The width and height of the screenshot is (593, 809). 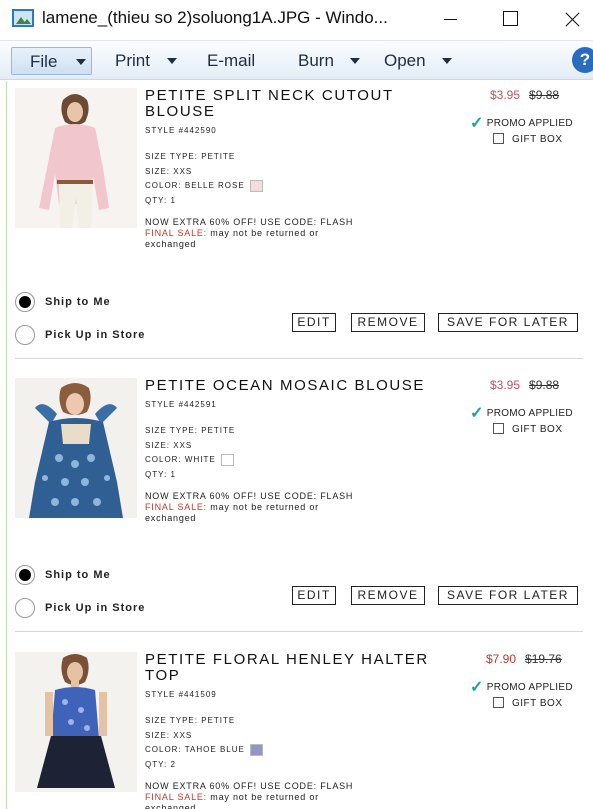 What do you see at coordinates (132, 60) in the screenshot?
I see `menu-print-label: Print` at bounding box center [132, 60].